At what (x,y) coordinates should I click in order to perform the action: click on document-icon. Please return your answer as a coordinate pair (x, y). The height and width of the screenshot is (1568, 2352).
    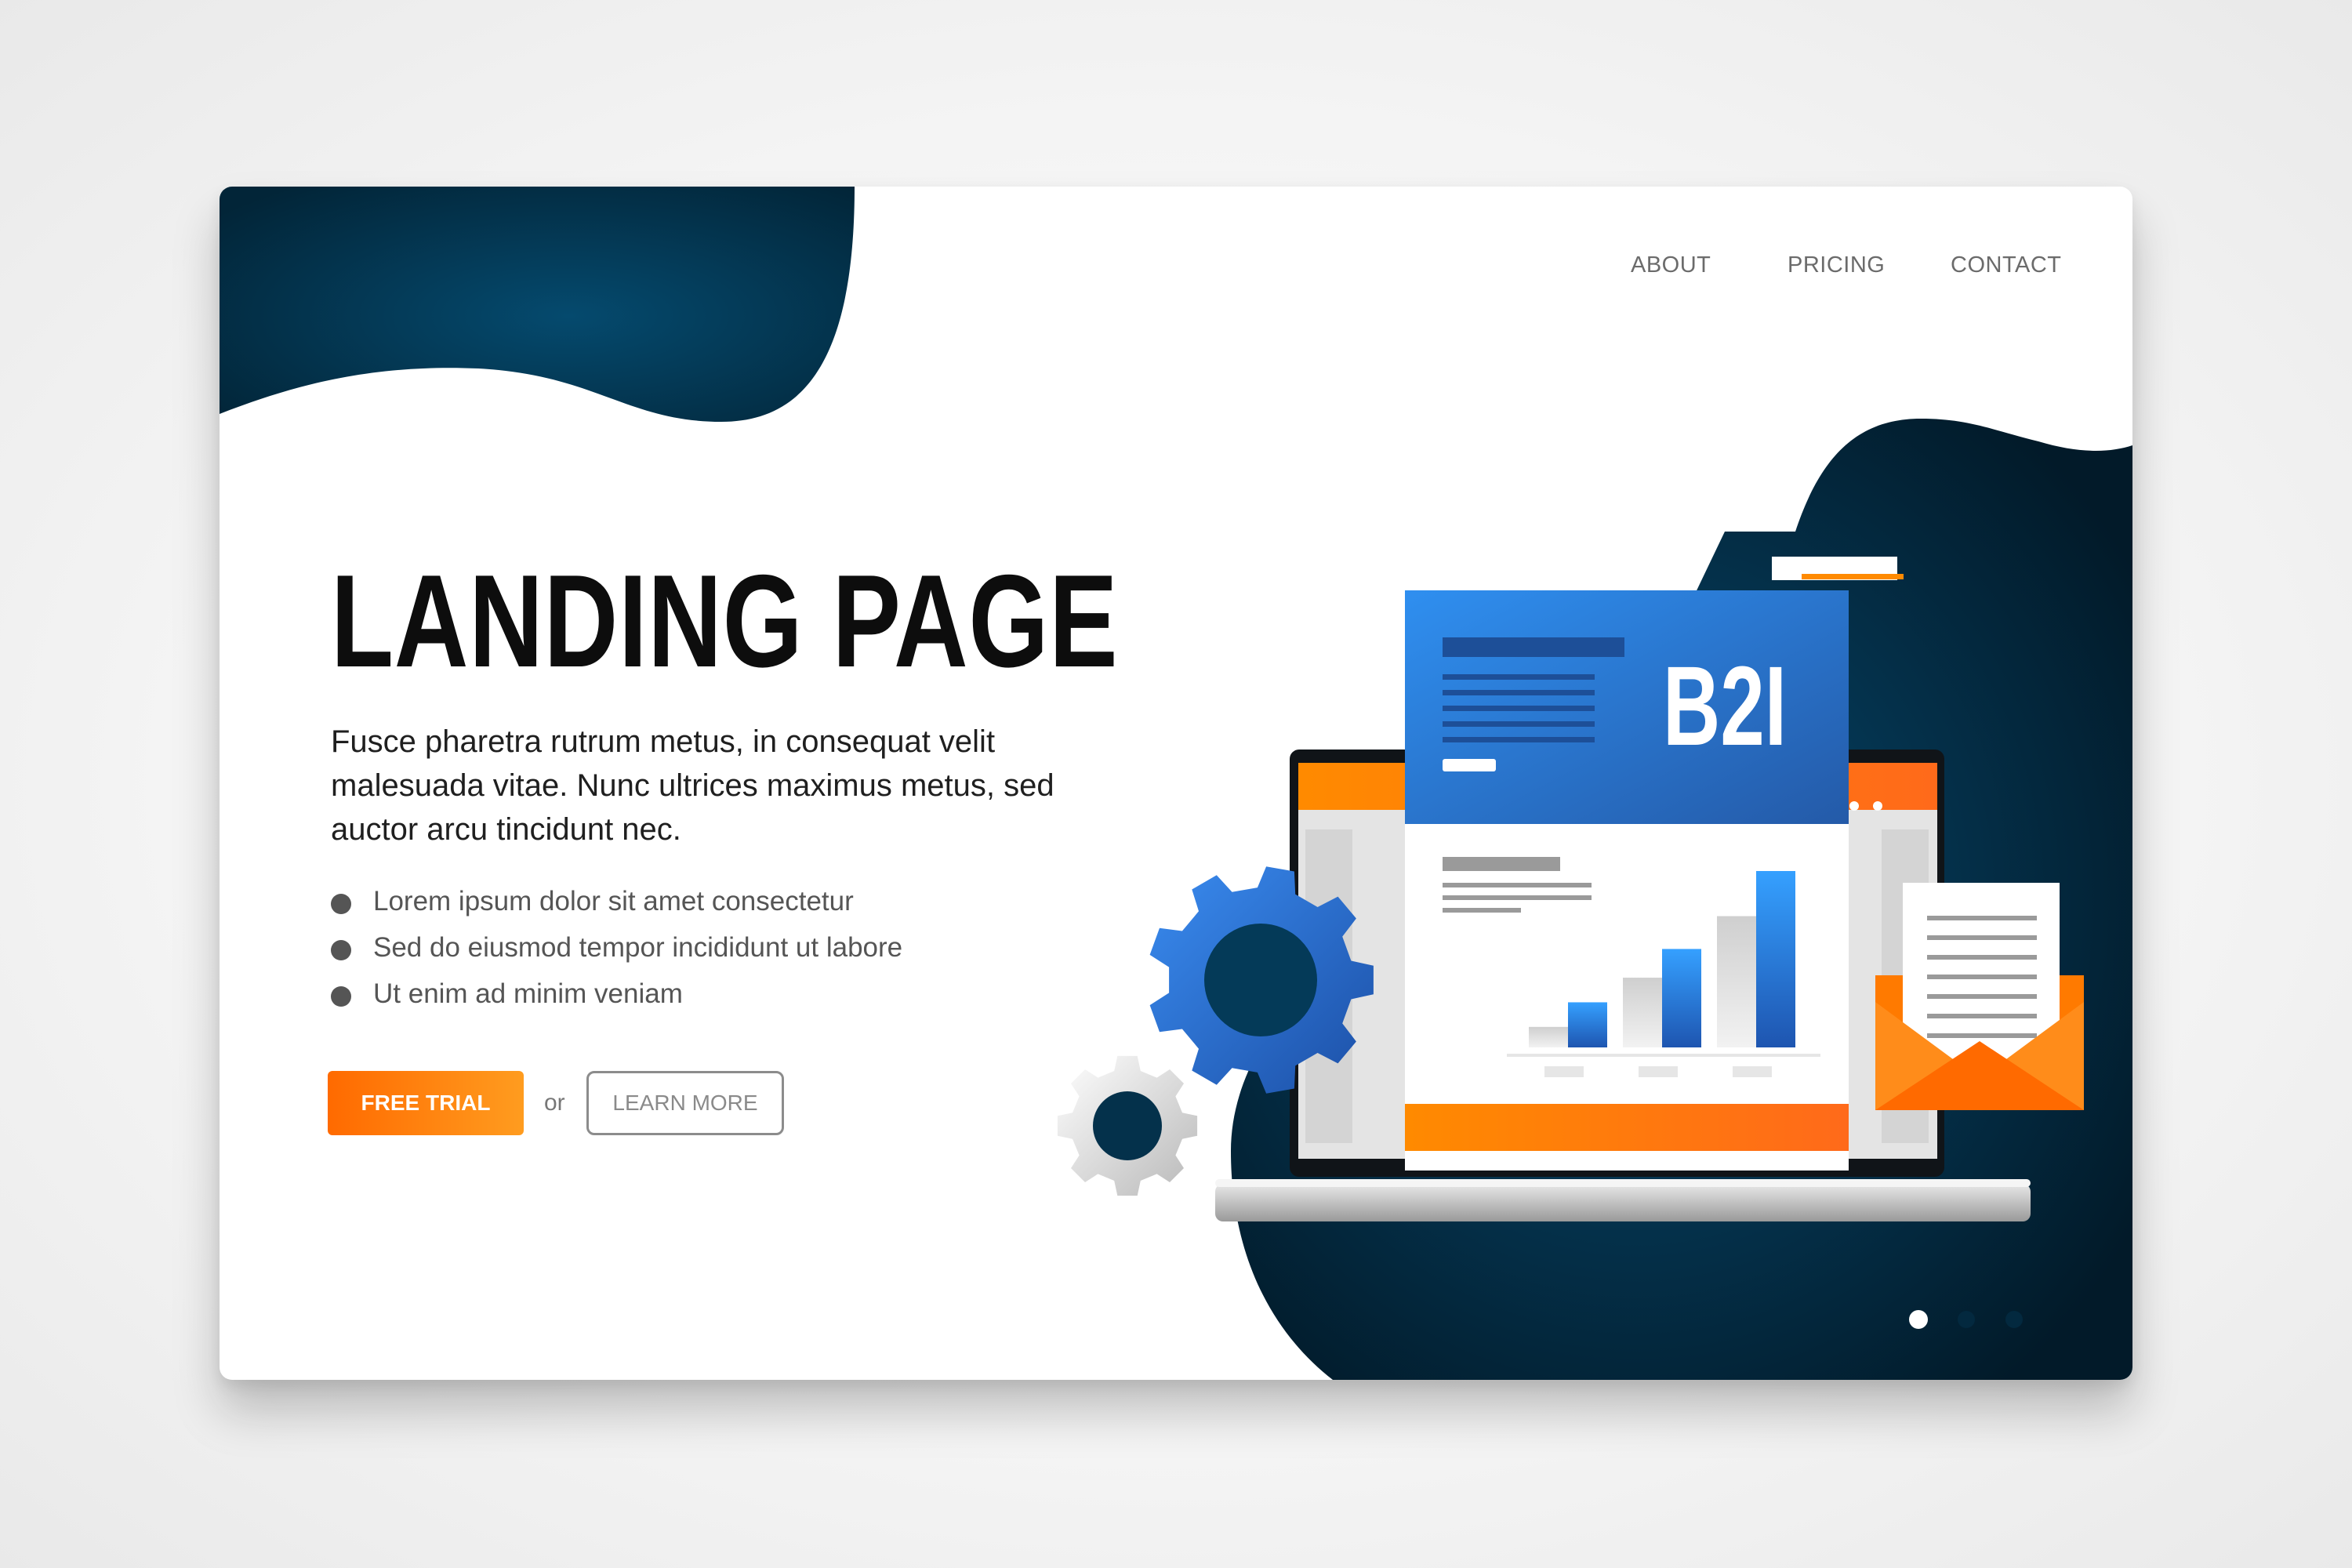
    Looking at the image, I should click on (1654, 864).